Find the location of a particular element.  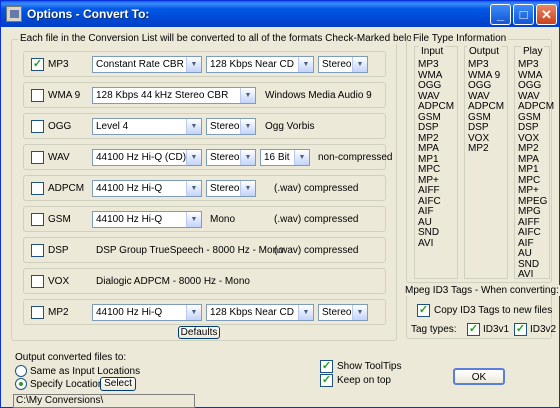

format-row-vox: VOX Dialogic ADPCM - 8000 Hz - Mono is located at coordinates (204, 281).